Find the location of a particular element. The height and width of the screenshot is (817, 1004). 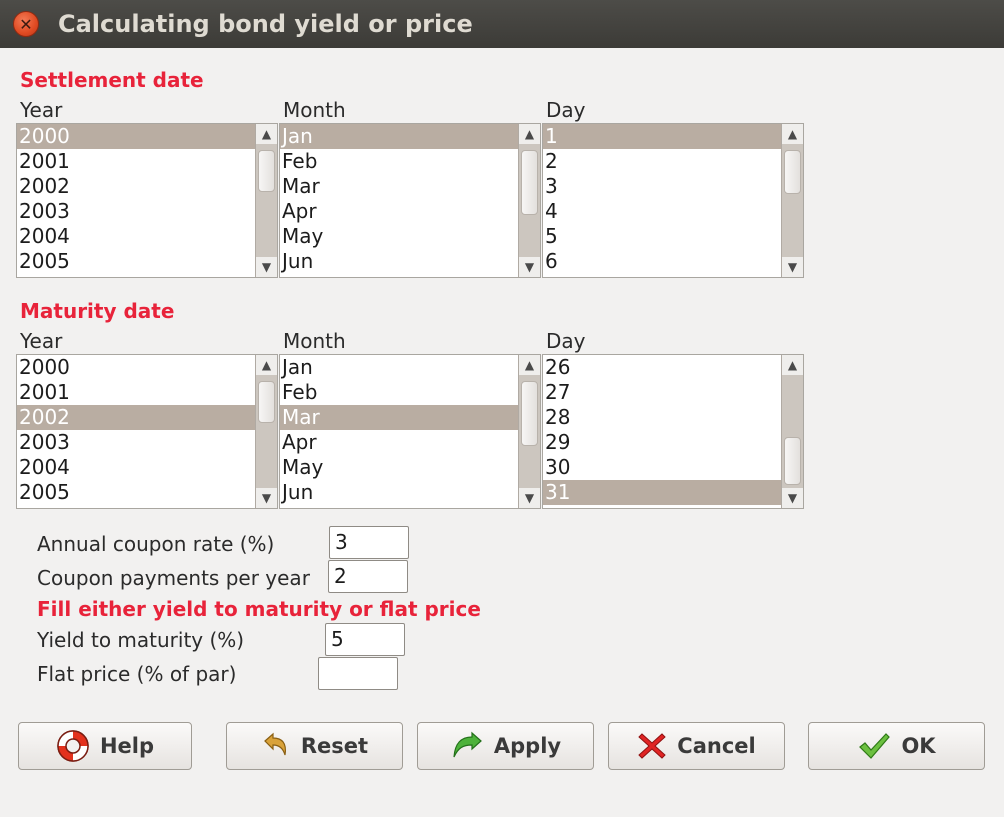

settlement-month-list: Jan Feb Mar Apr May Jun ▲ ▼ is located at coordinates (410, 200).